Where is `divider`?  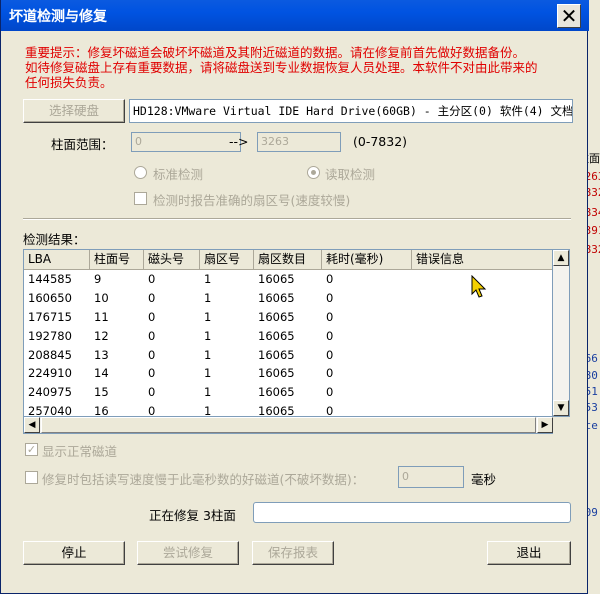 divider is located at coordinates (297, 219).